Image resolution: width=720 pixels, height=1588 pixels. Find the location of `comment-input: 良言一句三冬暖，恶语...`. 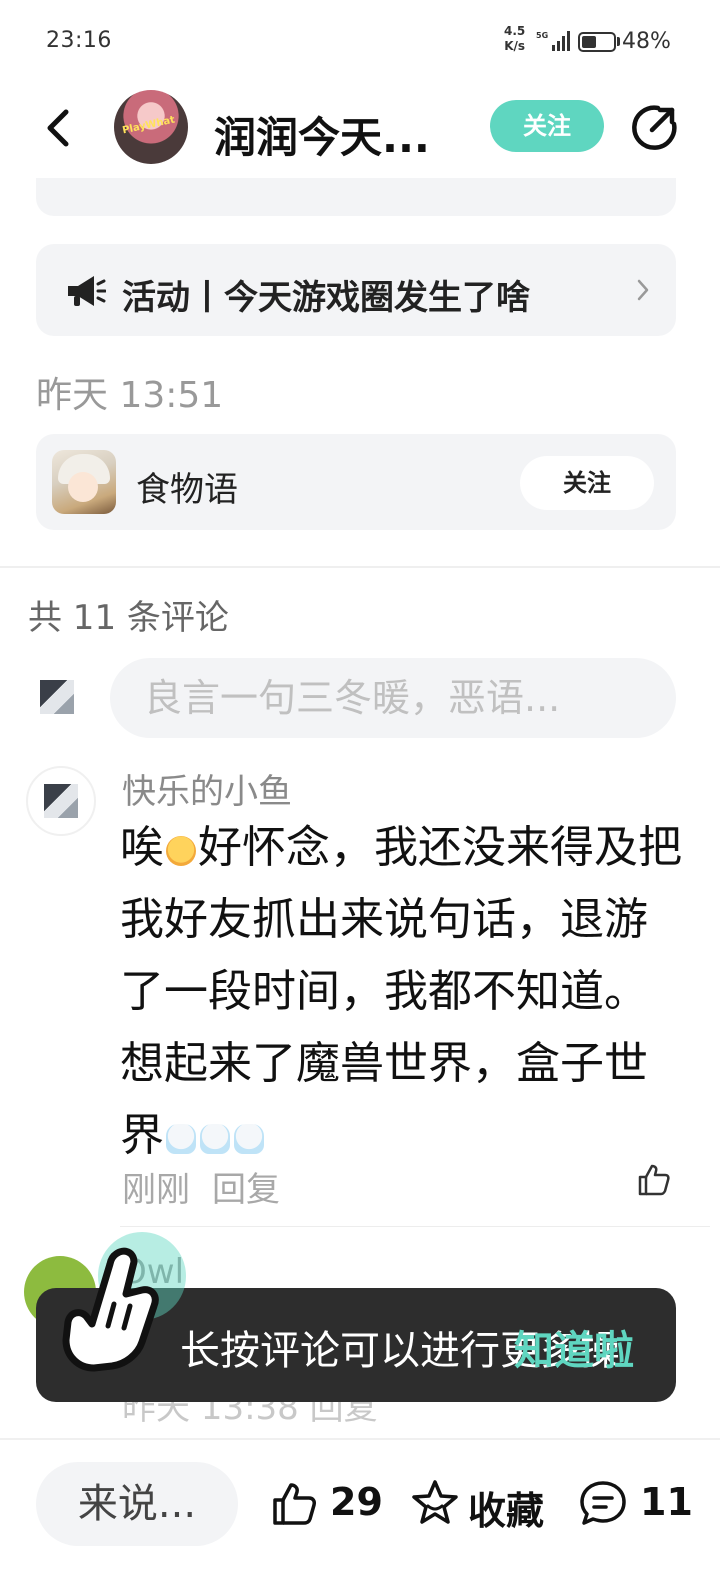

comment-input: 良言一句三冬暖，恶语... is located at coordinates (393, 698).